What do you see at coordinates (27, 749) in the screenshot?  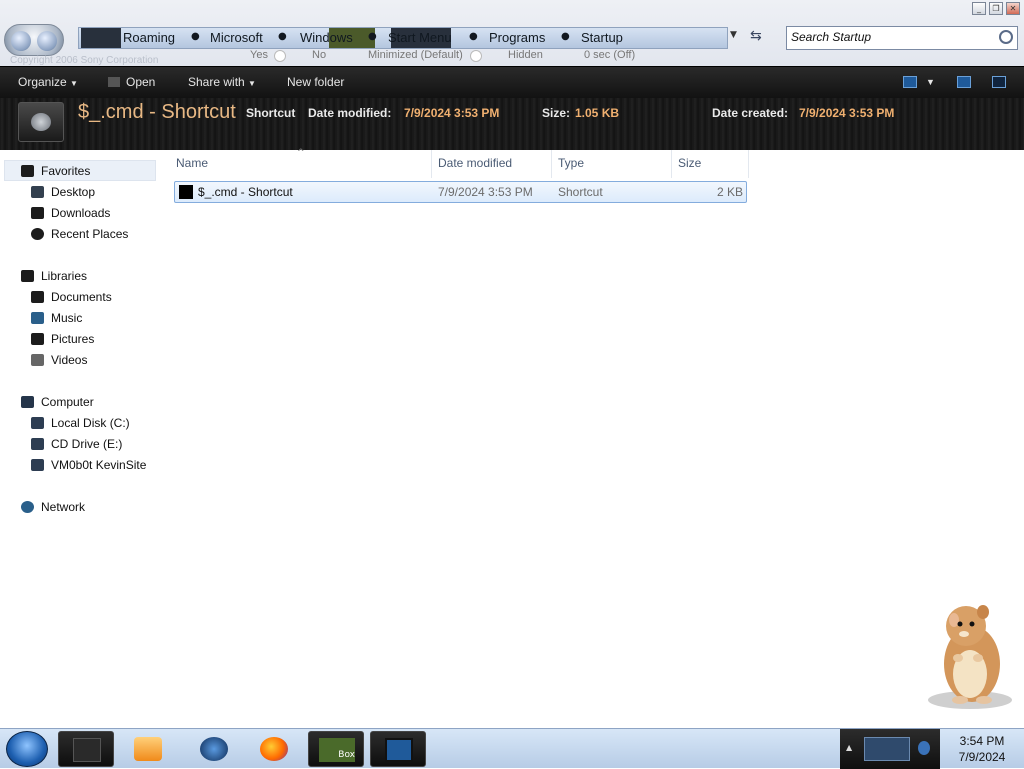 I see `start-button` at bounding box center [27, 749].